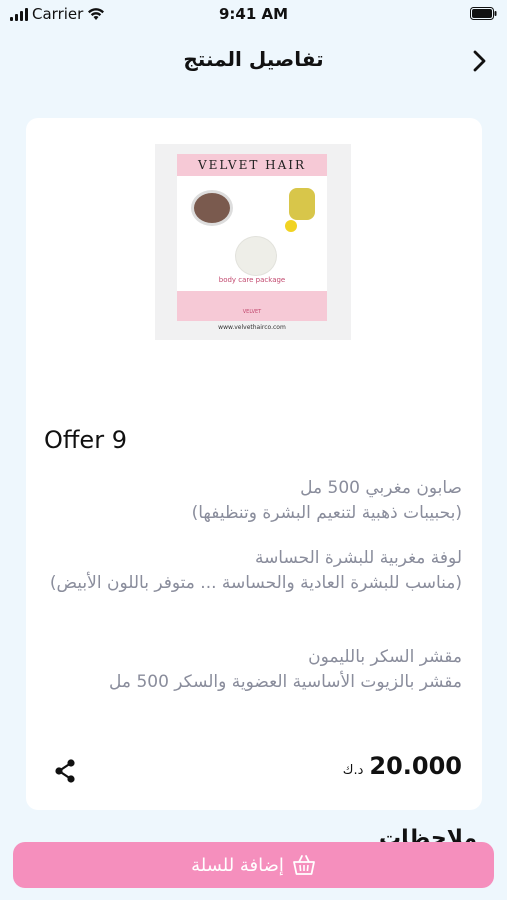 Image resolution: width=507 pixels, height=900 pixels. Describe the element at coordinates (212, 208) in the screenshot. I see `scrub-jar-image` at that location.